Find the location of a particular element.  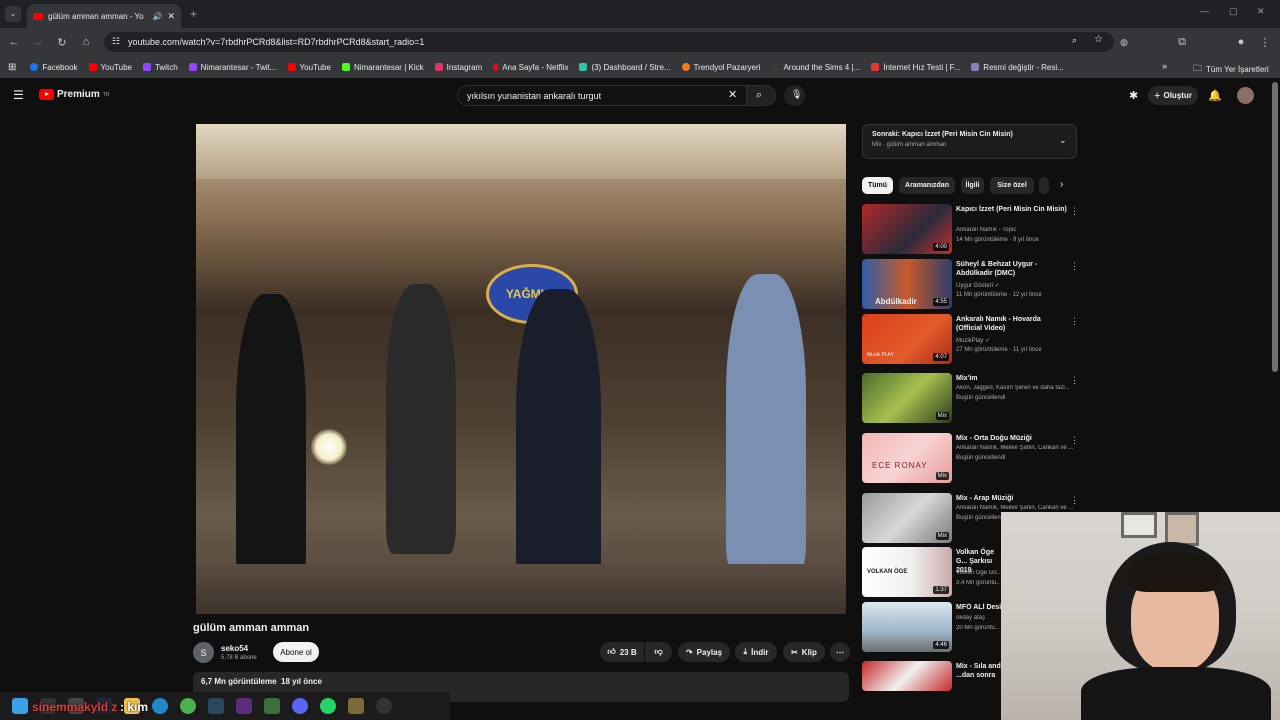

tab-search-button: ⌄ is located at coordinates (13, 14).